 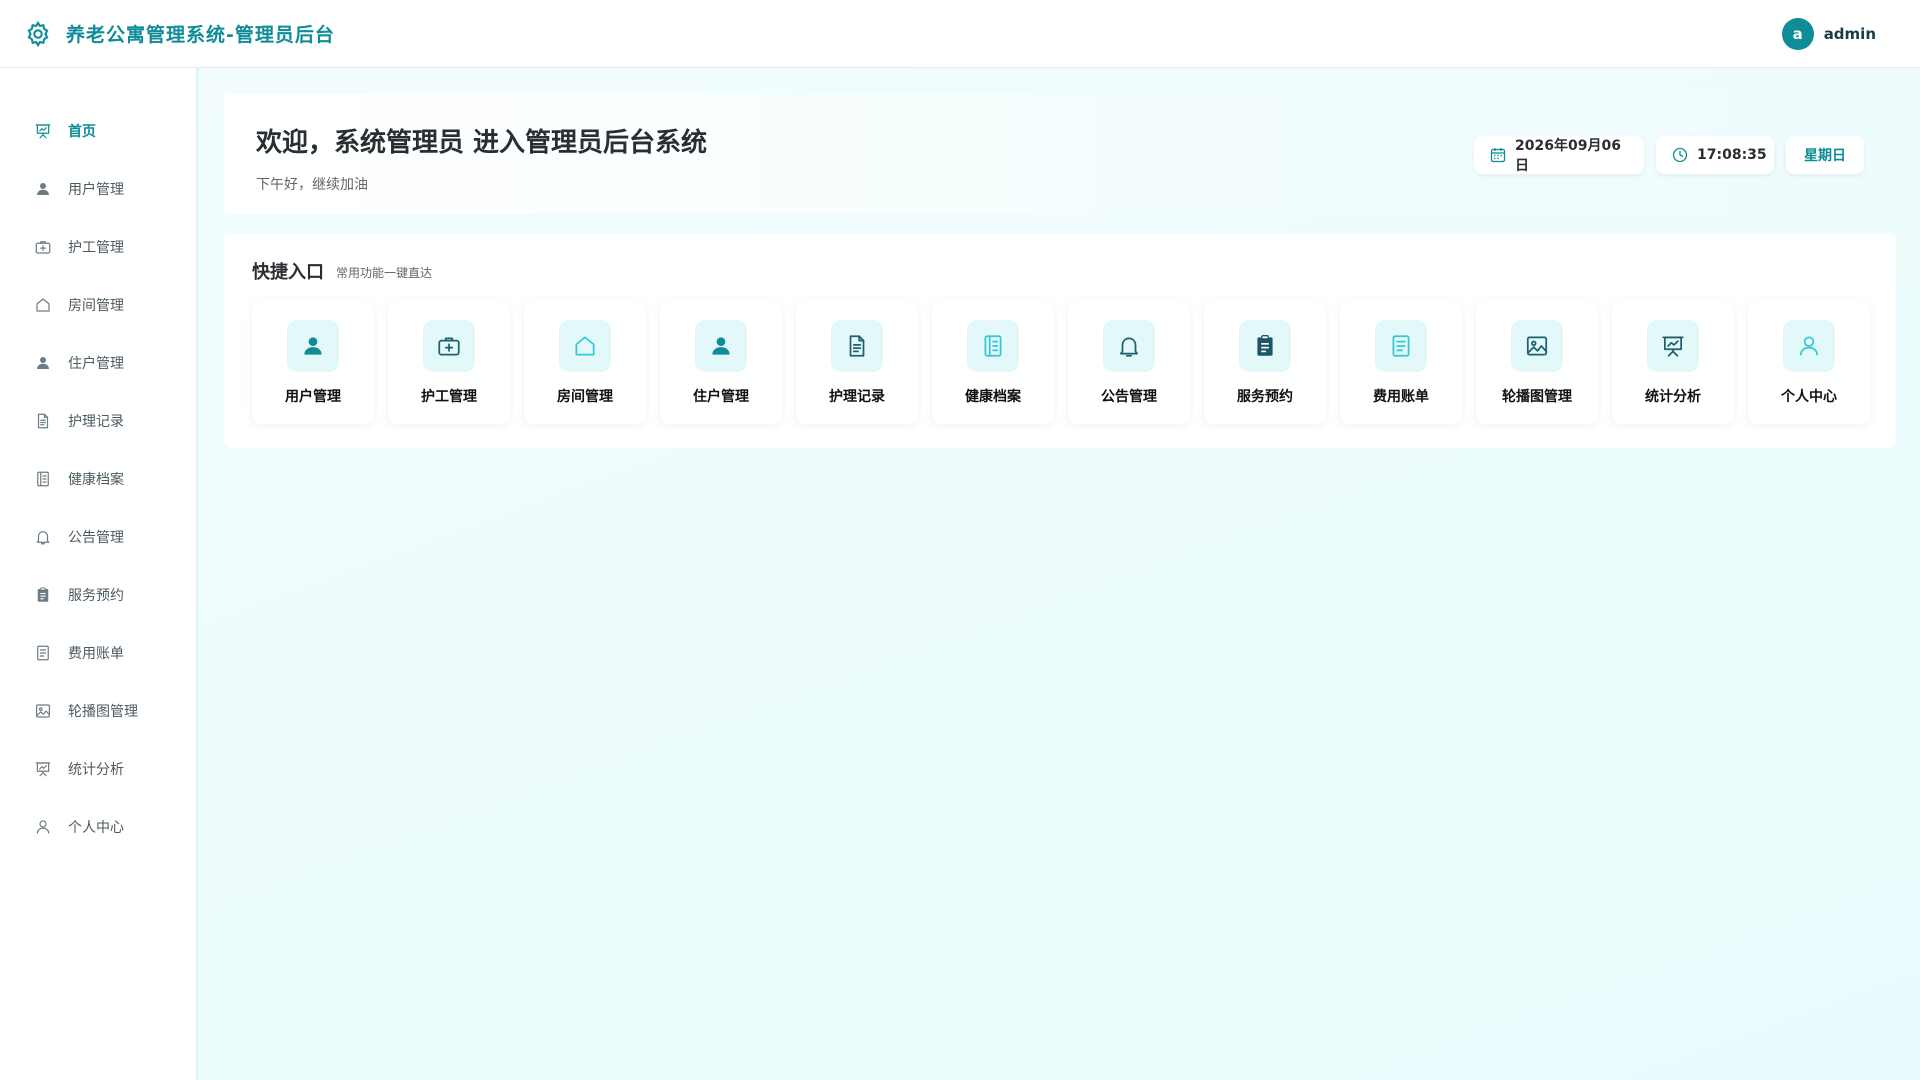 I want to click on welcome-panel: 欢迎，系统管理员 进入管理员后台系统 下午好，继续加油 2026年09月06日, so click(x=1060, y=154).